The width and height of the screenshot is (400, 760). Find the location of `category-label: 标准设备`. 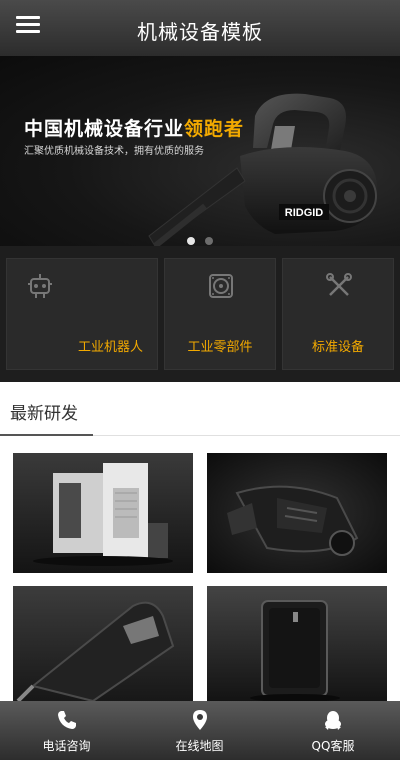

category-label: 标准设备 is located at coordinates (337, 347).